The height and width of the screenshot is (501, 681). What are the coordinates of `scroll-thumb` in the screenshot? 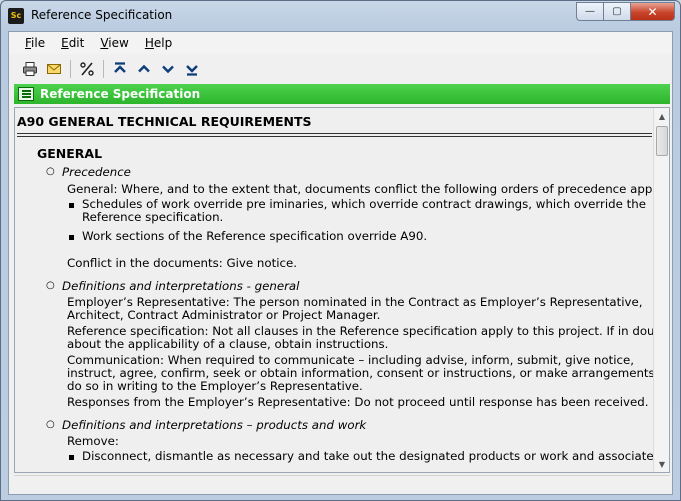 It's located at (662, 141).